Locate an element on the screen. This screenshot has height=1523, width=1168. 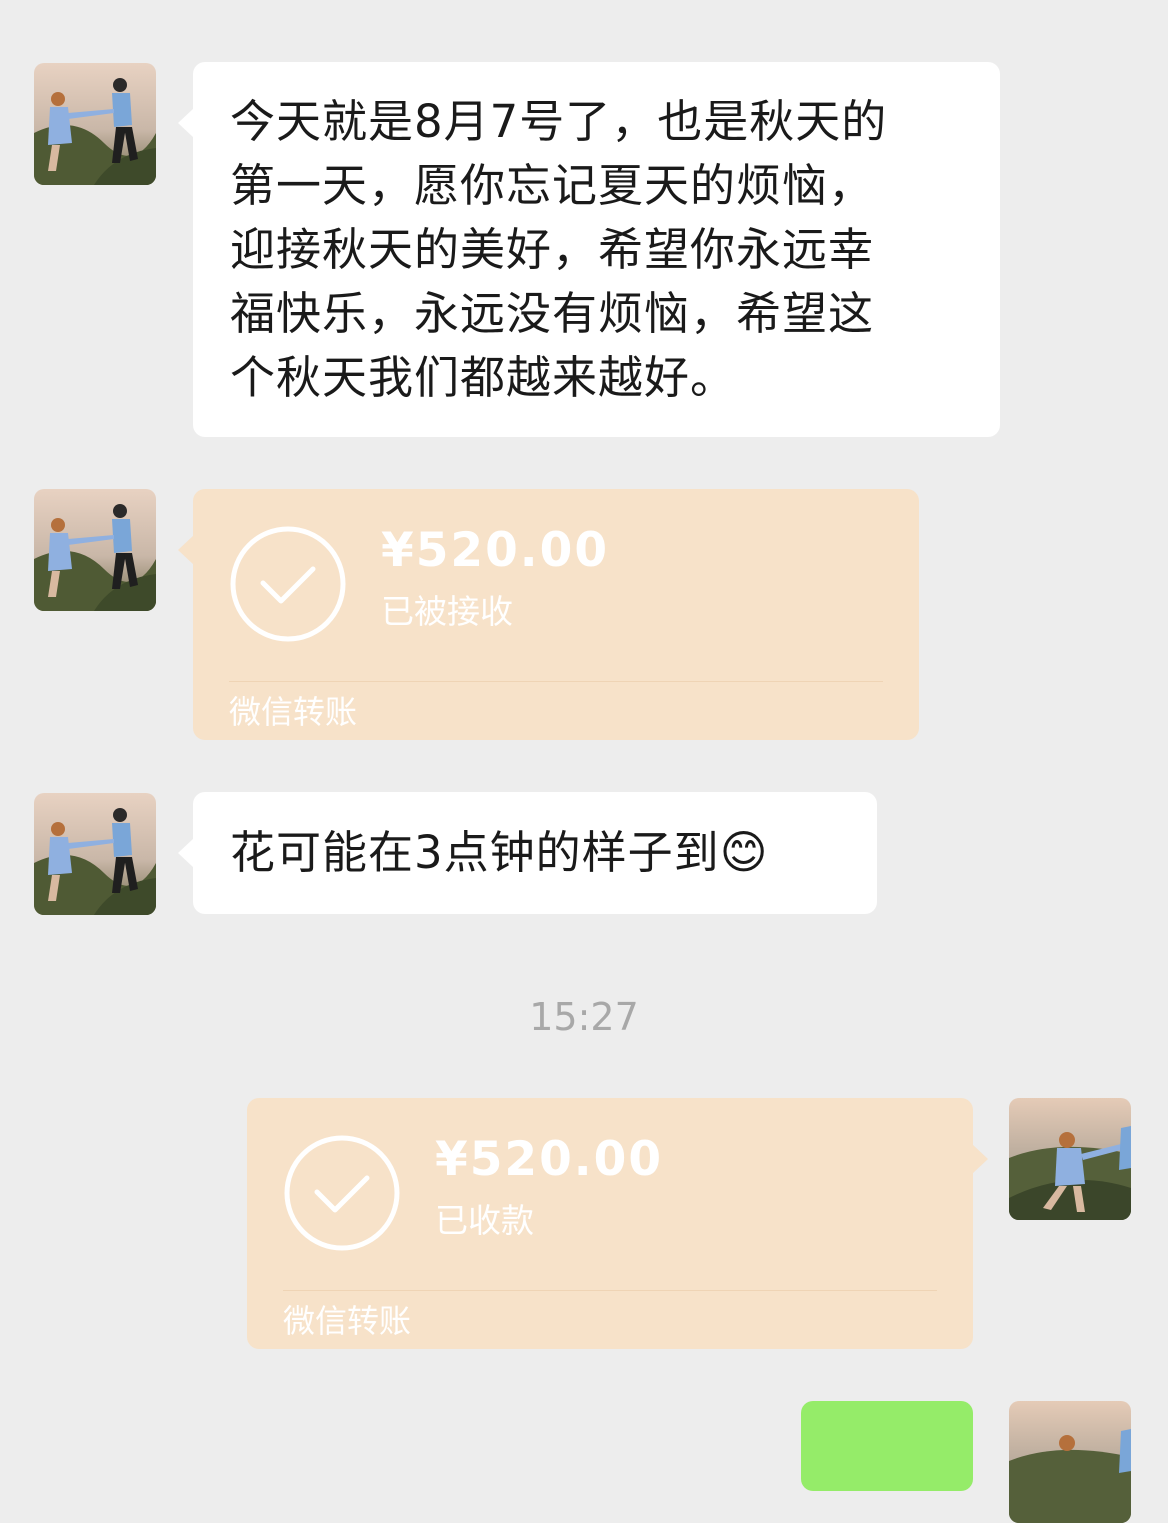
transfer-status: 已被接收 is located at coordinates (447, 611).